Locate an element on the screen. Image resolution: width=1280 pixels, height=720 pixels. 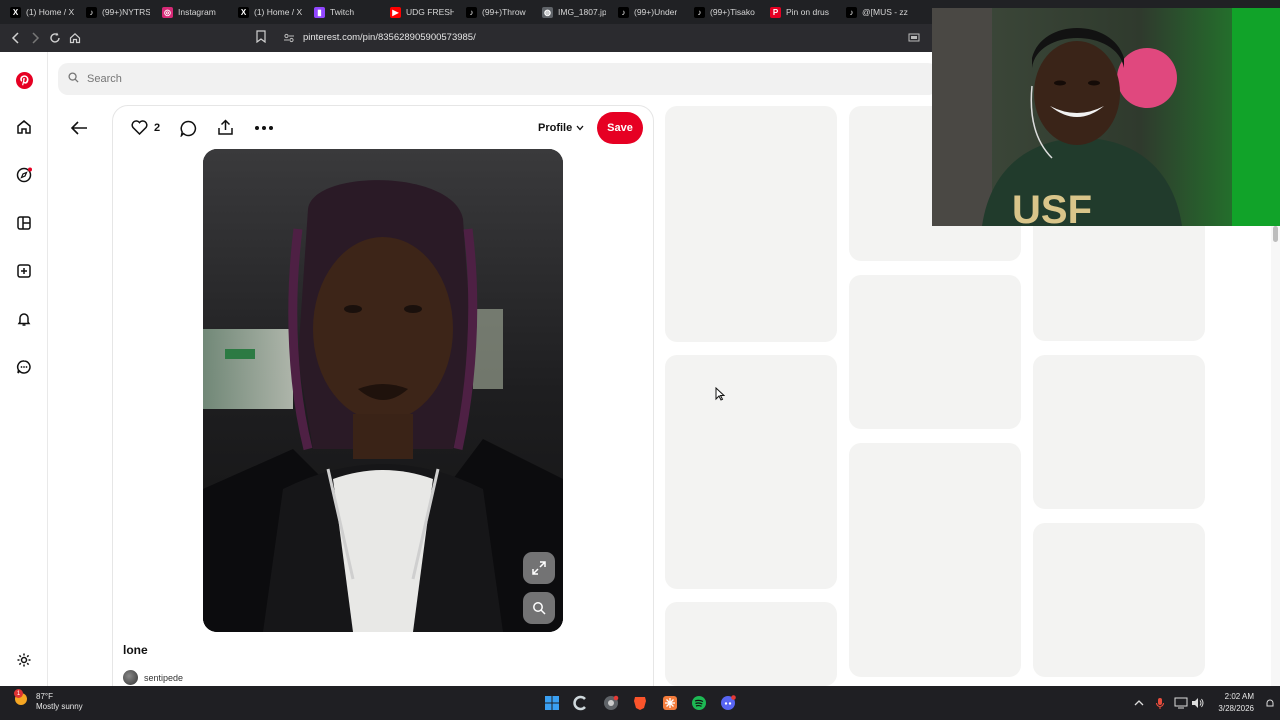
bookmark-icon is located at coordinates (261, 39).